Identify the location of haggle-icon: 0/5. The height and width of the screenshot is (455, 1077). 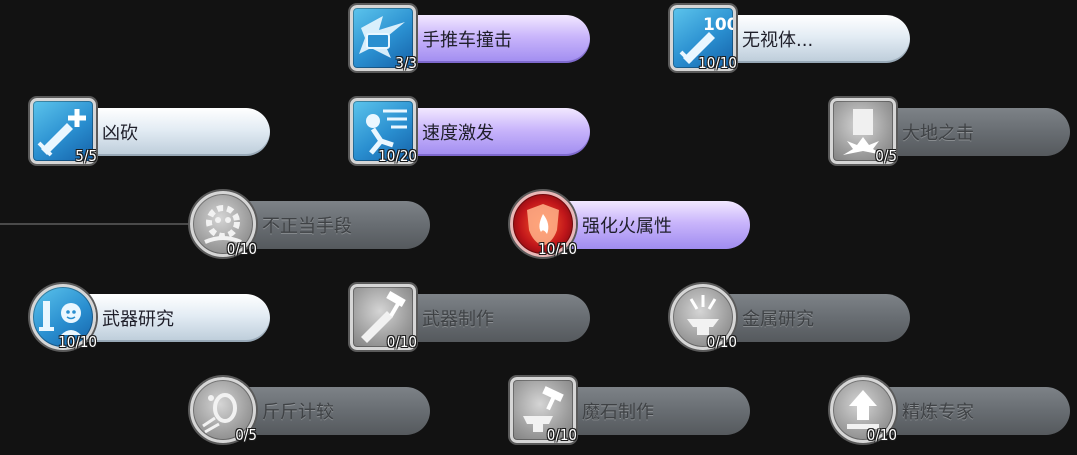
(223, 410).